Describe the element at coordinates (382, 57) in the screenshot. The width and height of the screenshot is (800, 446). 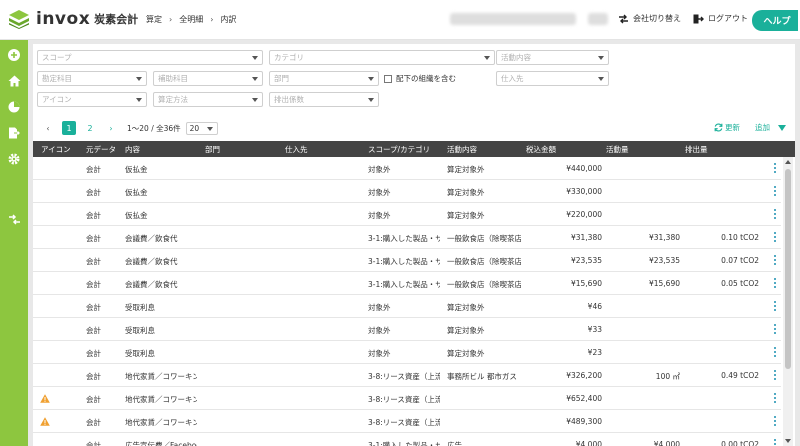
I see `category-select: カテゴリ` at that location.